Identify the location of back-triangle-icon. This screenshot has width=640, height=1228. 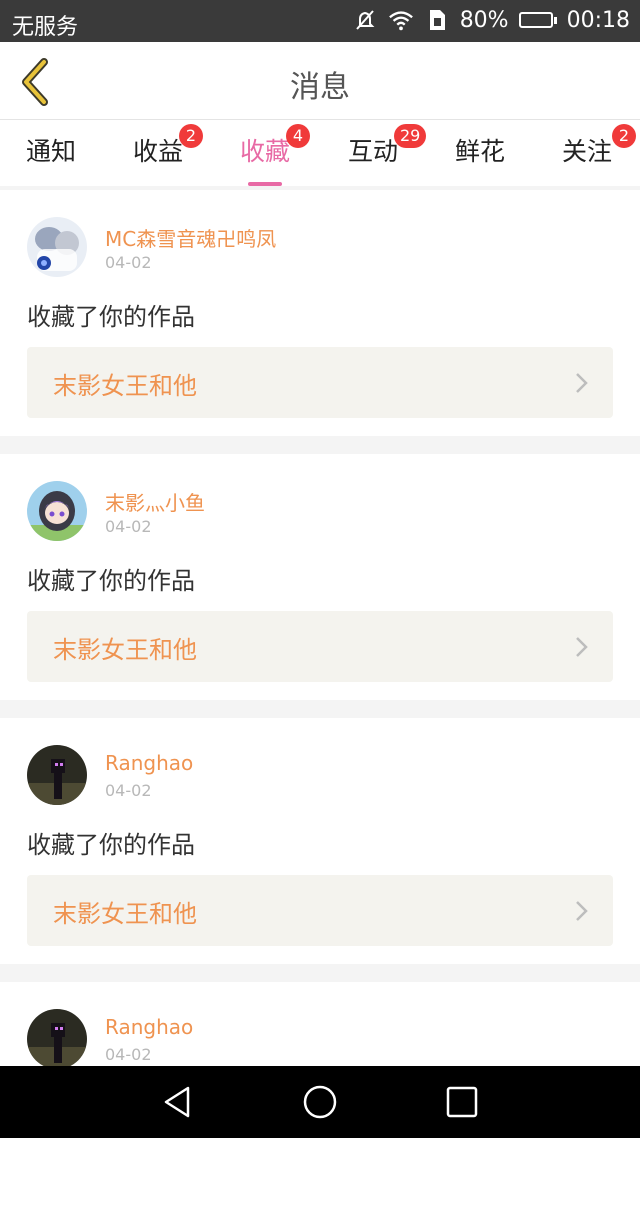
(177, 1102).